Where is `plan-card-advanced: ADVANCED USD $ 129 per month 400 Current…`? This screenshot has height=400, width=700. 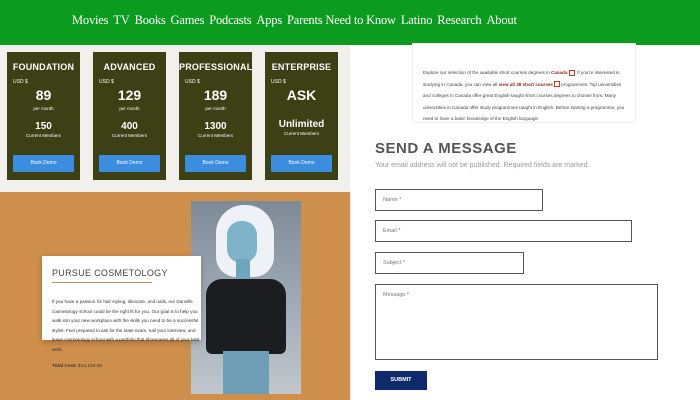 plan-card-advanced: ADVANCED USD $ 129 per month 400 Current… is located at coordinates (129, 116).